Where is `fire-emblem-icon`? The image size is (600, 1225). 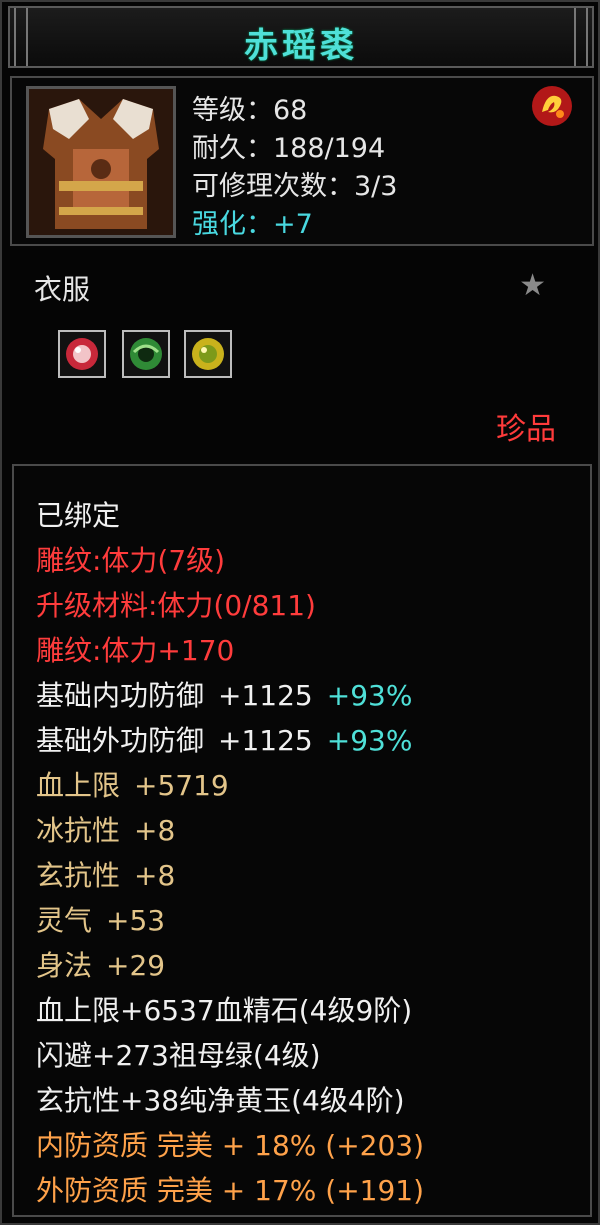 fire-emblem-icon is located at coordinates (552, 106).